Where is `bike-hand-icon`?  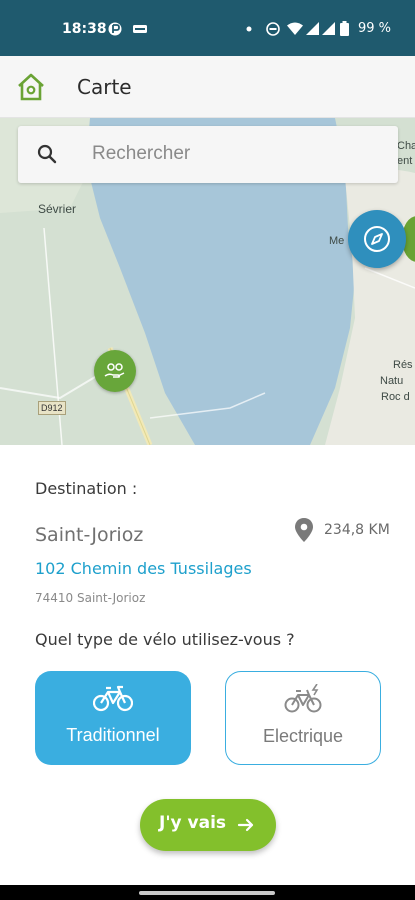
bike-hand-icon is located at coordinates (114, 370).